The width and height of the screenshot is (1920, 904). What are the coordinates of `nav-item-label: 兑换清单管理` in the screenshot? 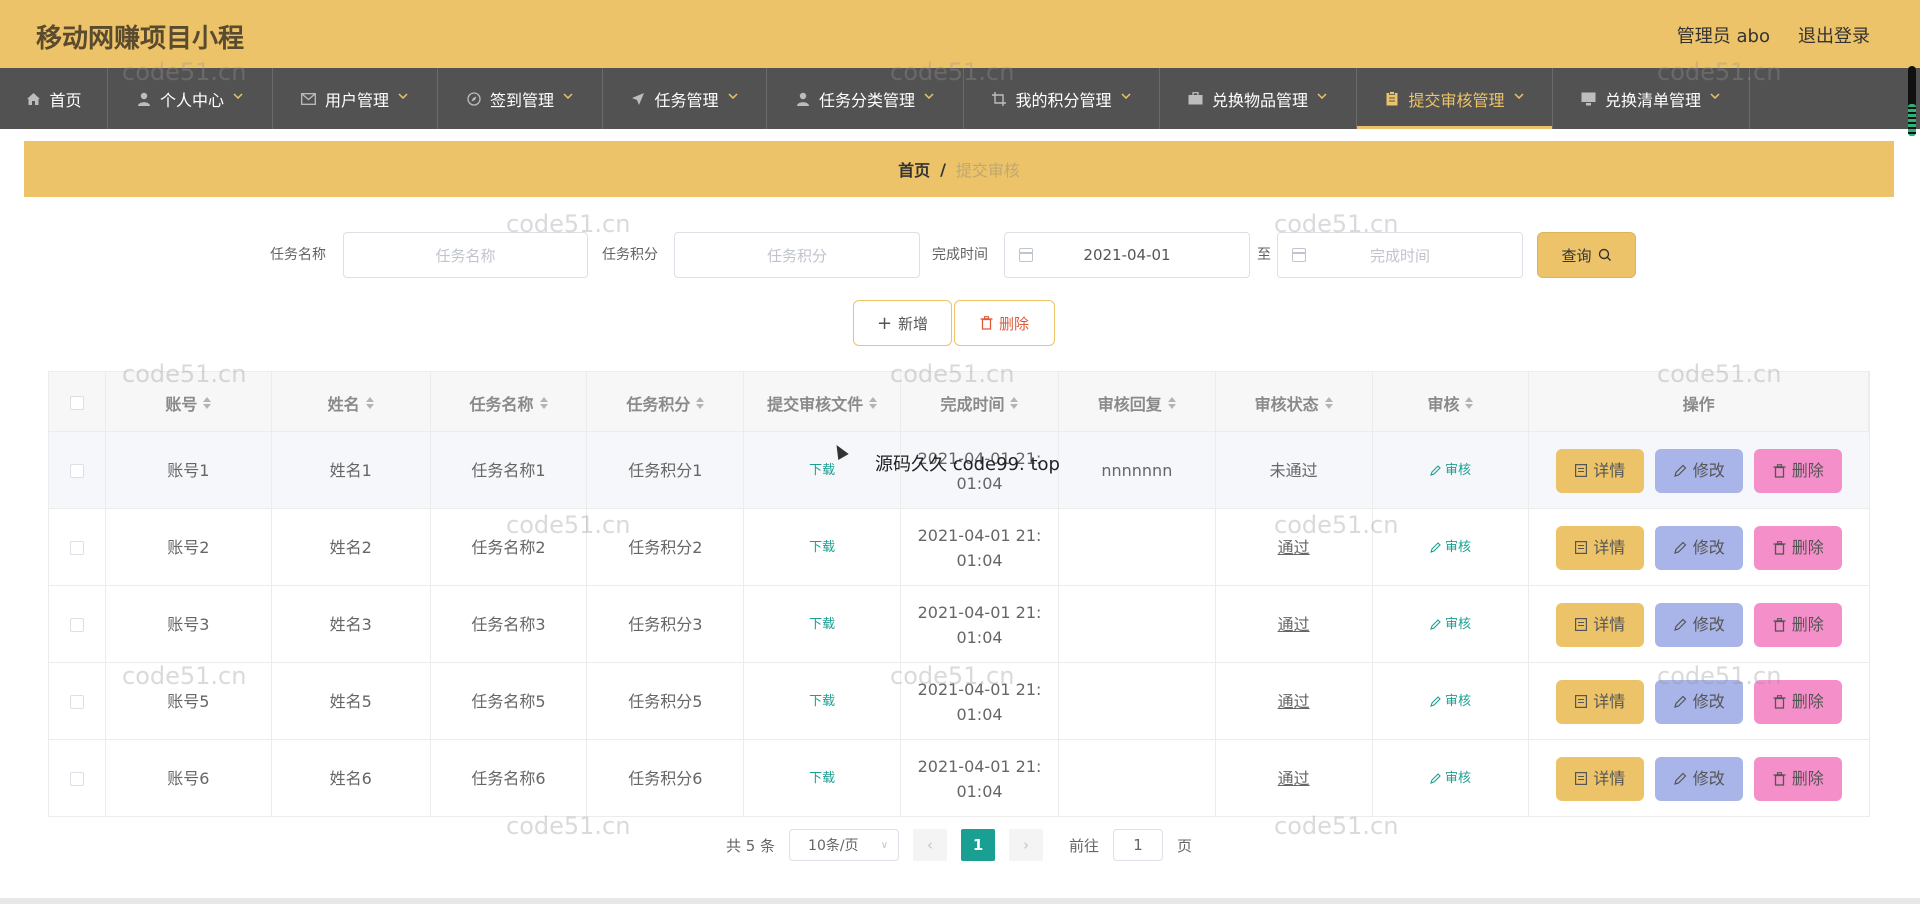 It's located at (1652, 100).